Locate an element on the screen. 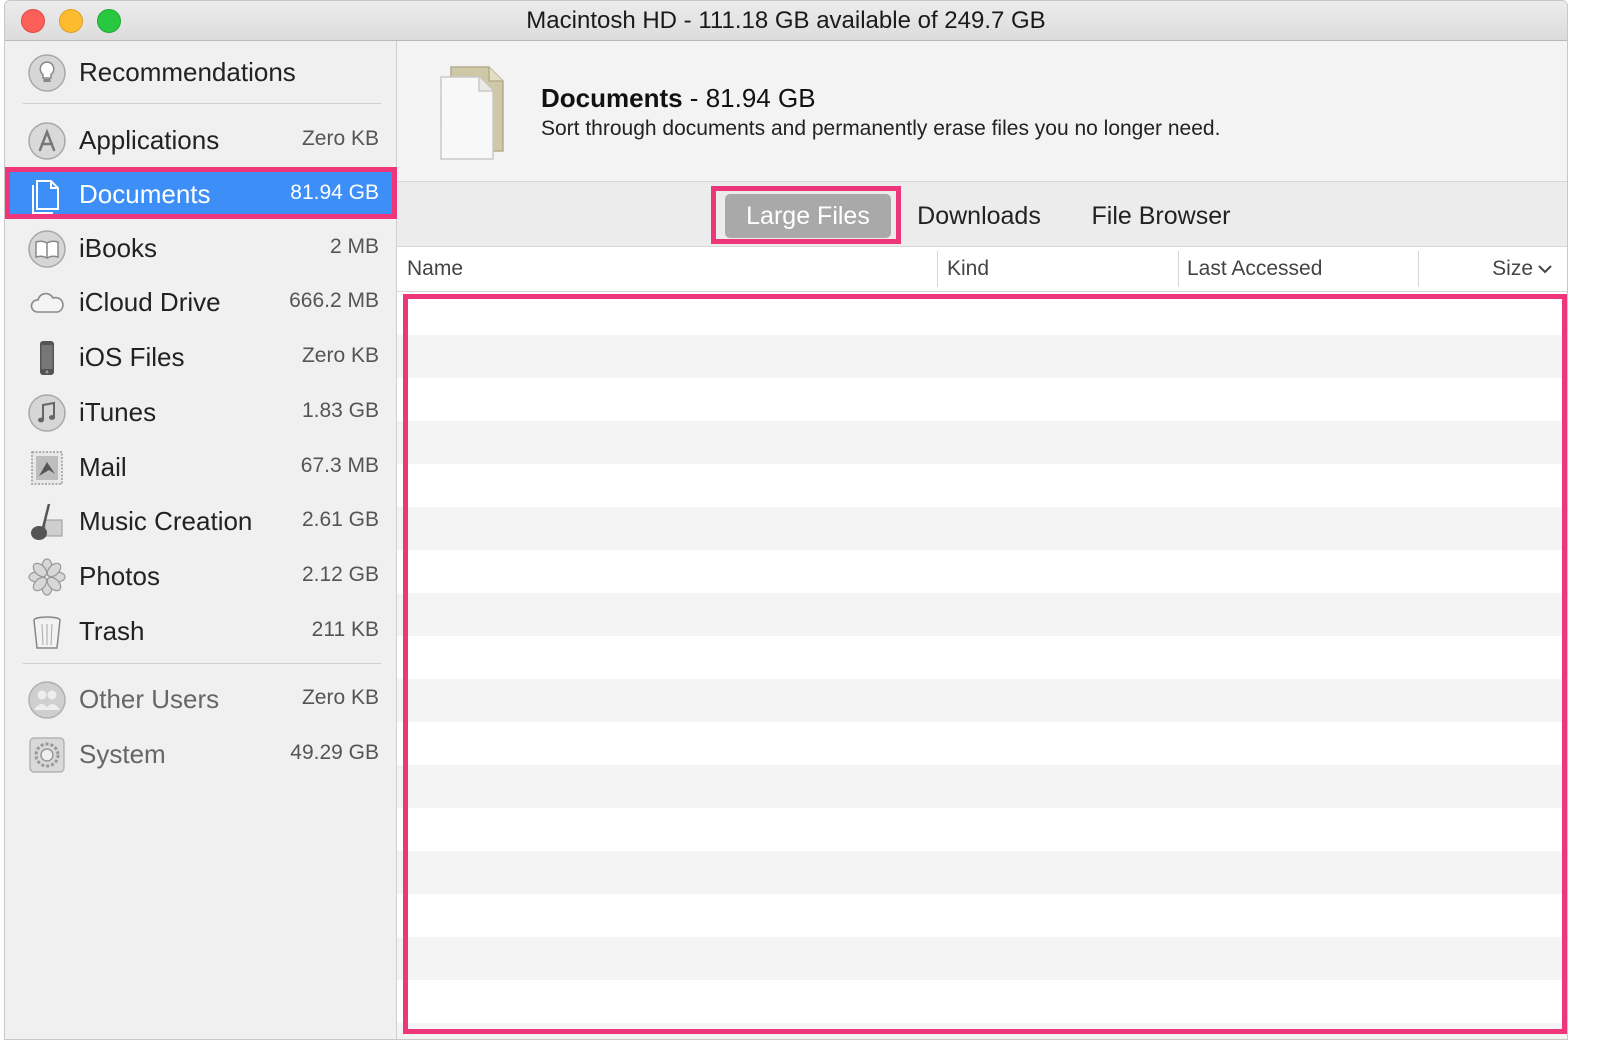 This screenshot has width=1604, height=1064. trash-icon is located at coordinates (47, 632).